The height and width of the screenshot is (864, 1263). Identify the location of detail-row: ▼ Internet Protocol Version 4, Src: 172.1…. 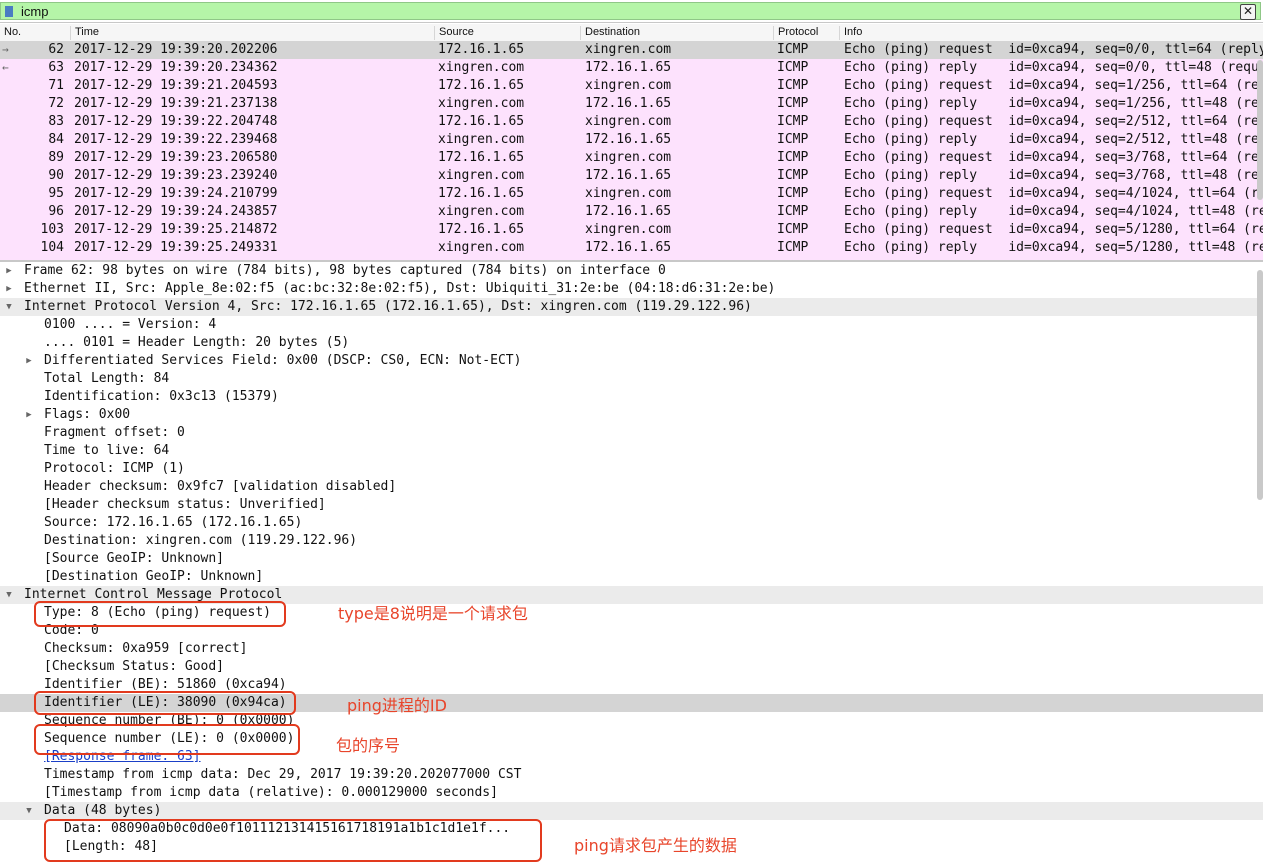
(631, 307).